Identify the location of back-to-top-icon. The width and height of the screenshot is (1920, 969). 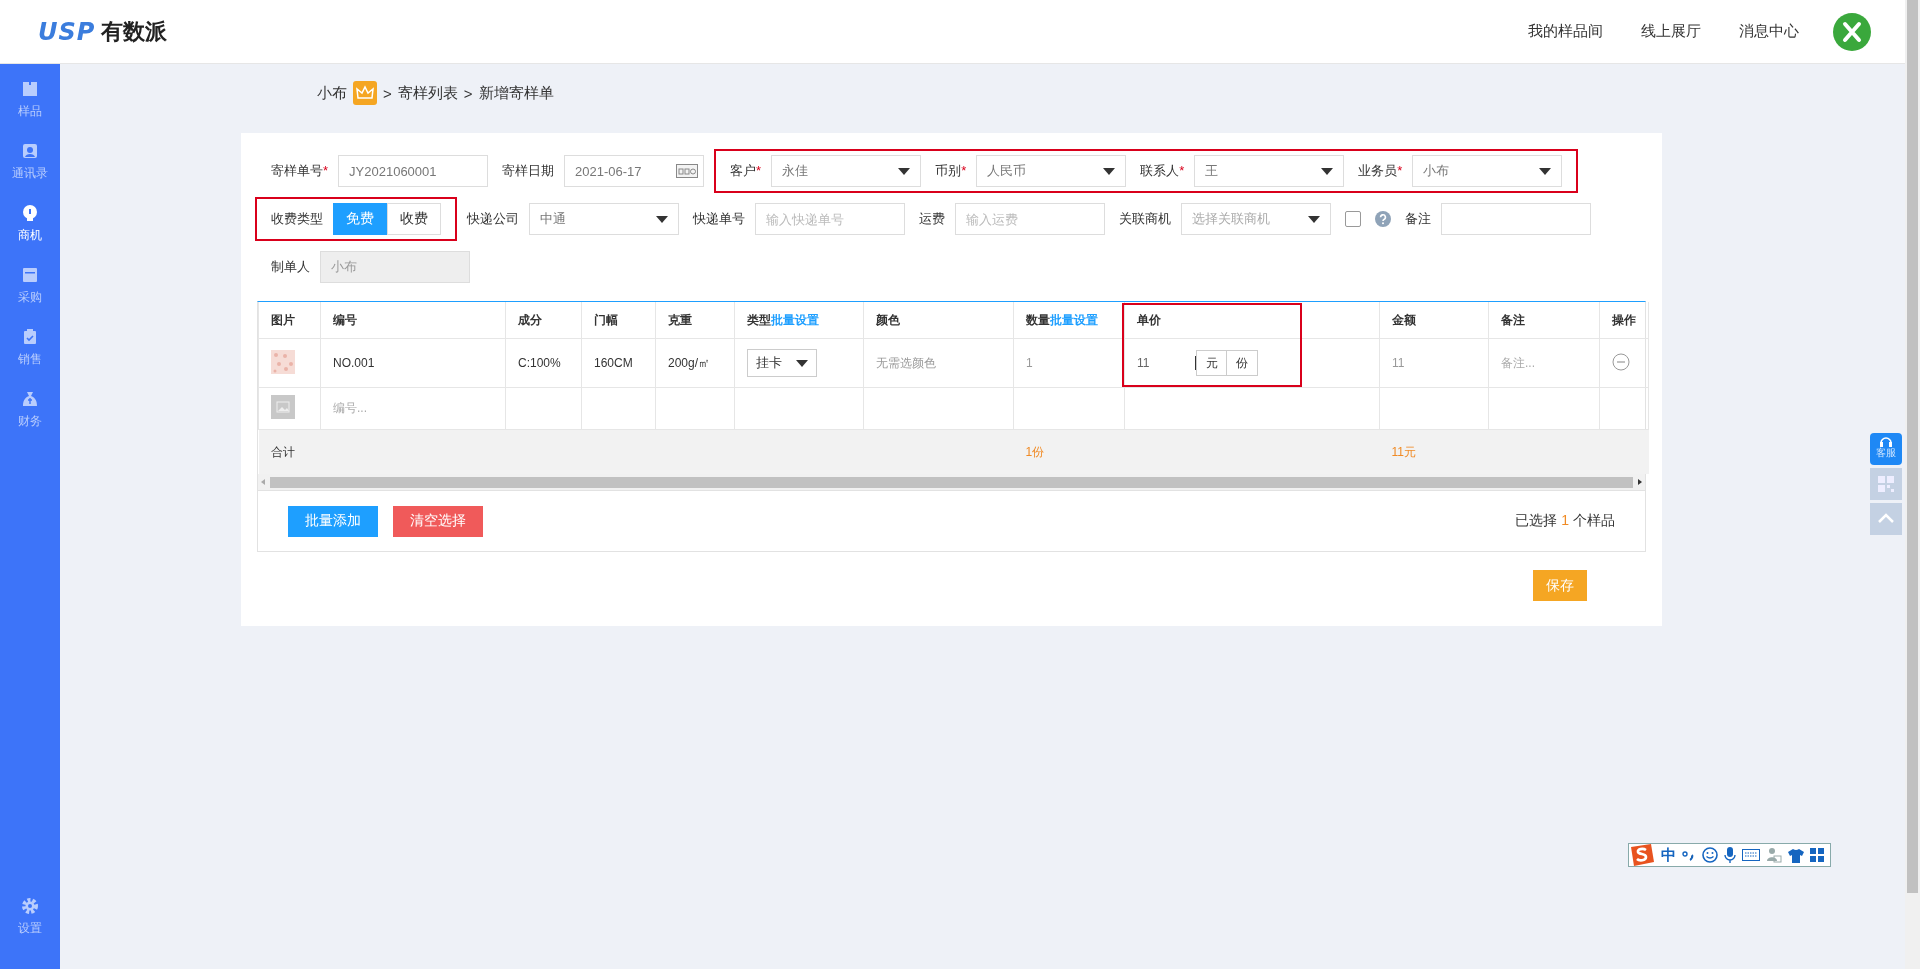
(1886, 519).